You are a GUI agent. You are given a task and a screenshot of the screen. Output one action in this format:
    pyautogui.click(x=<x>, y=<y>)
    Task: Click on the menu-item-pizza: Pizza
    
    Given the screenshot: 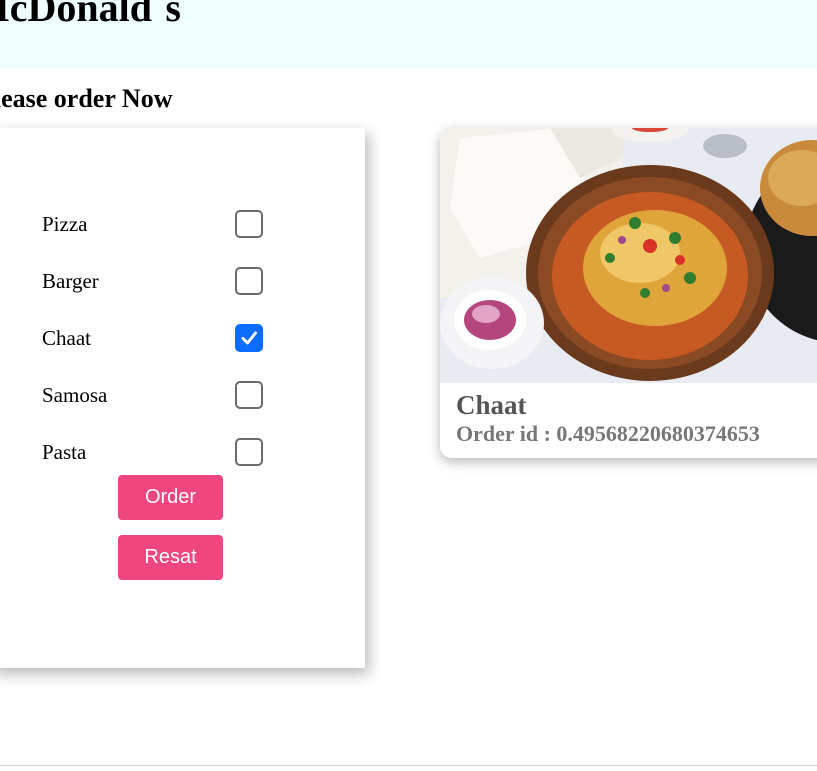 What is the action you would take?
    pyautogui.click(x=160, y=226)
    